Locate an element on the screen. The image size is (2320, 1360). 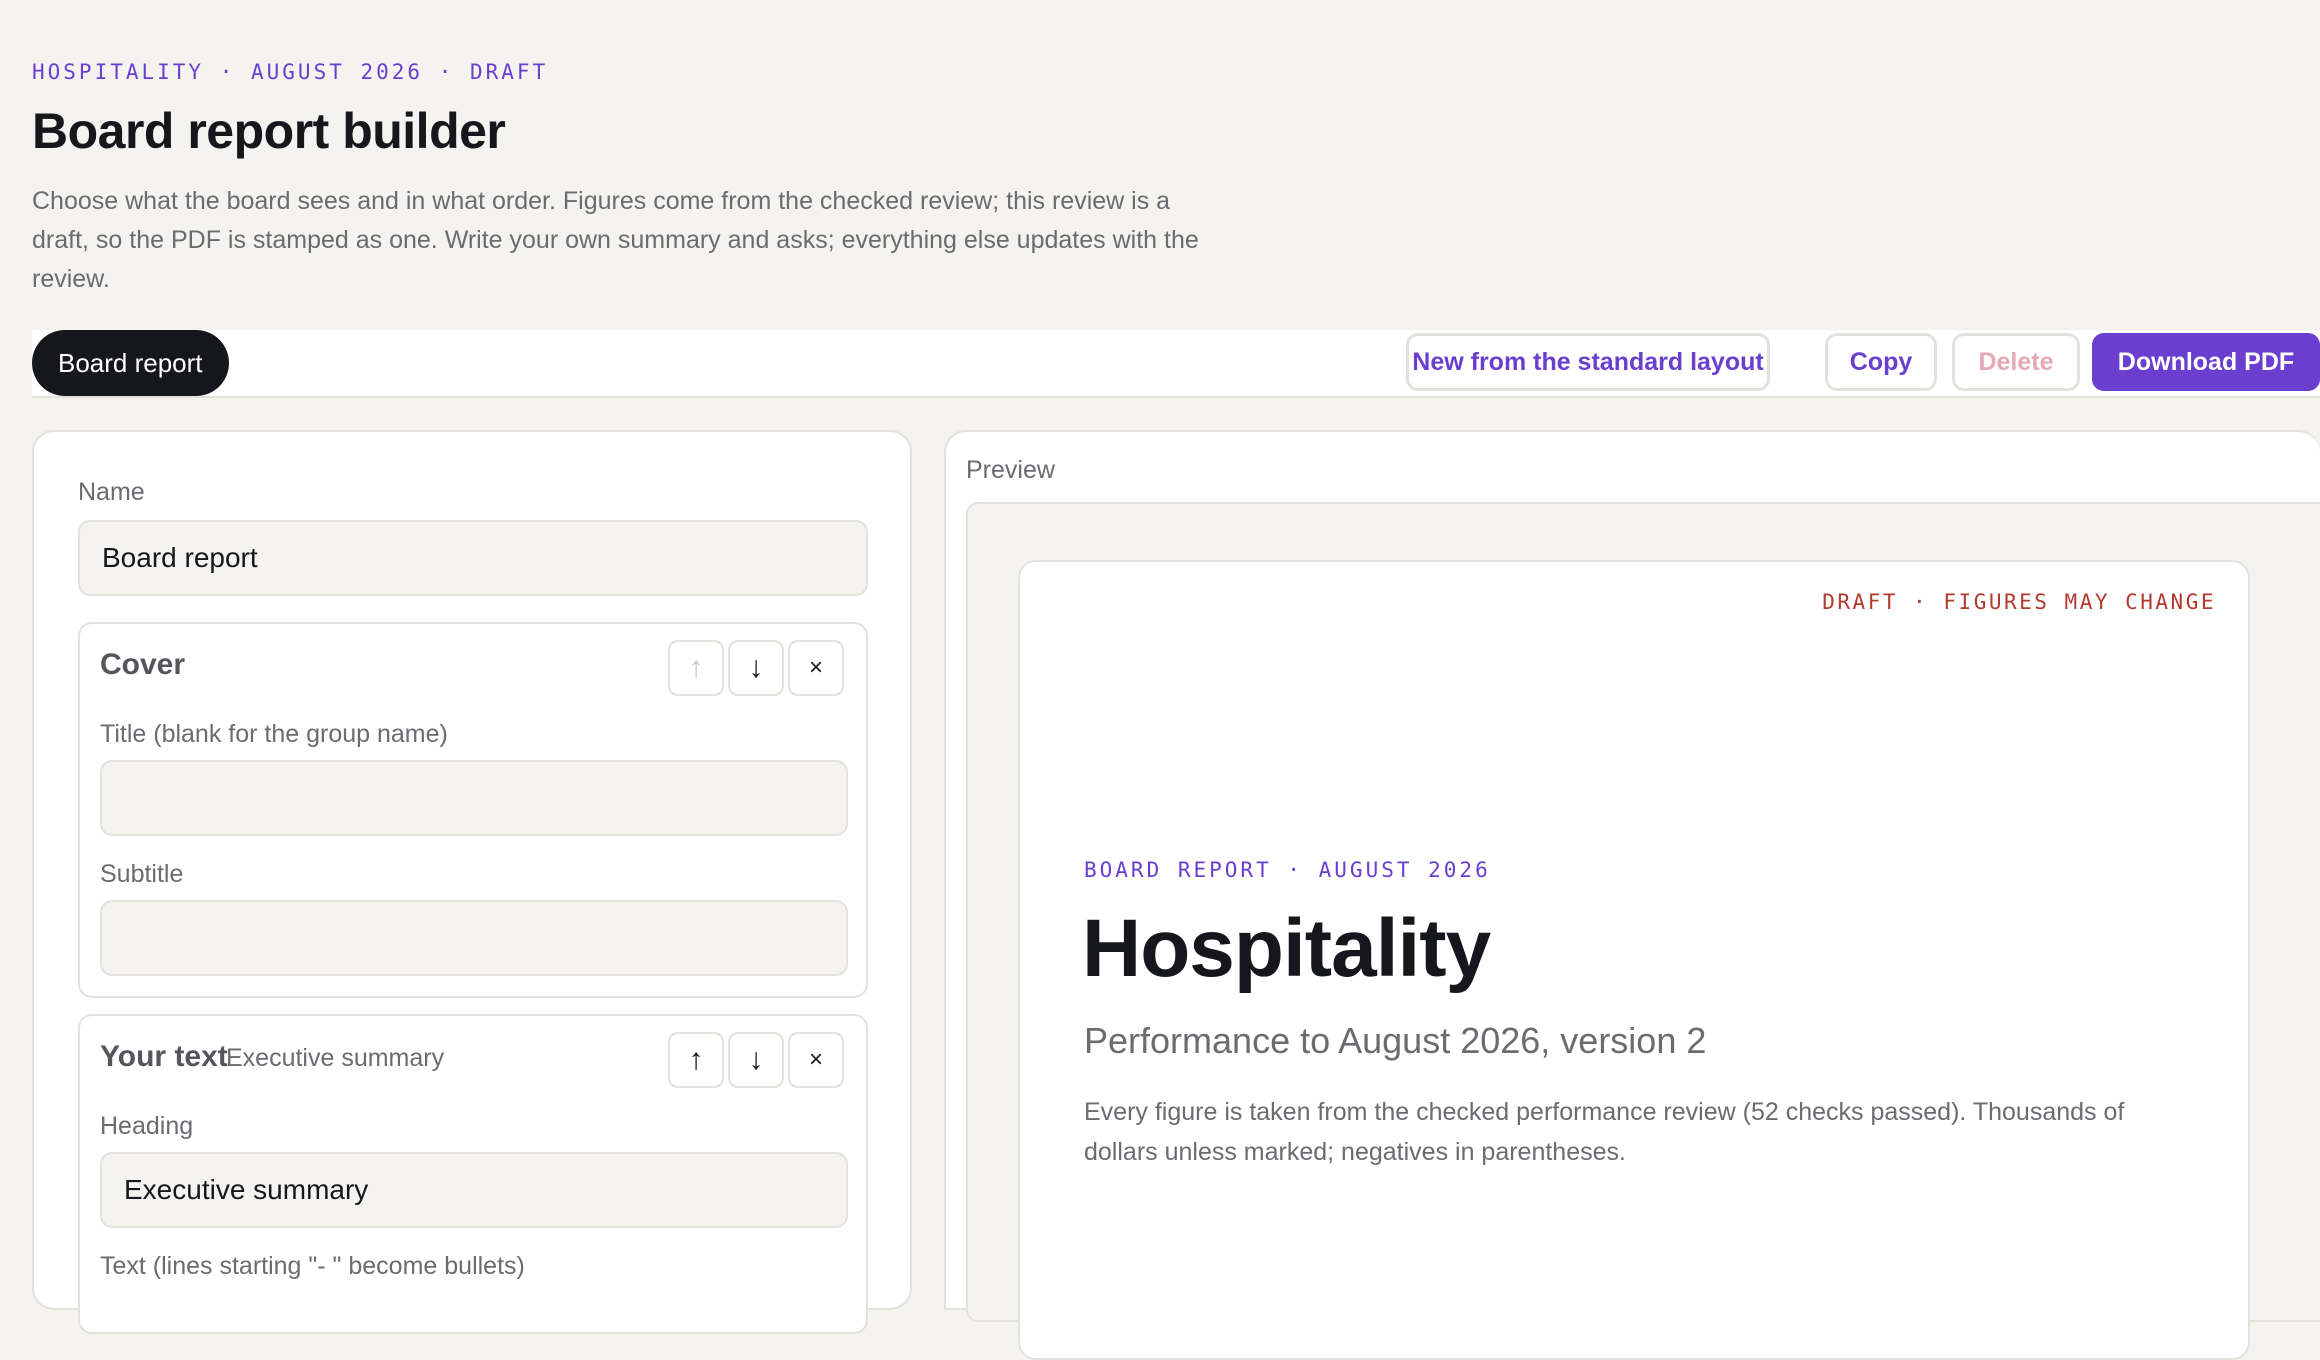
new-from-standard-layout-button: New from the standard layout is located at coordinates (1588, 362).